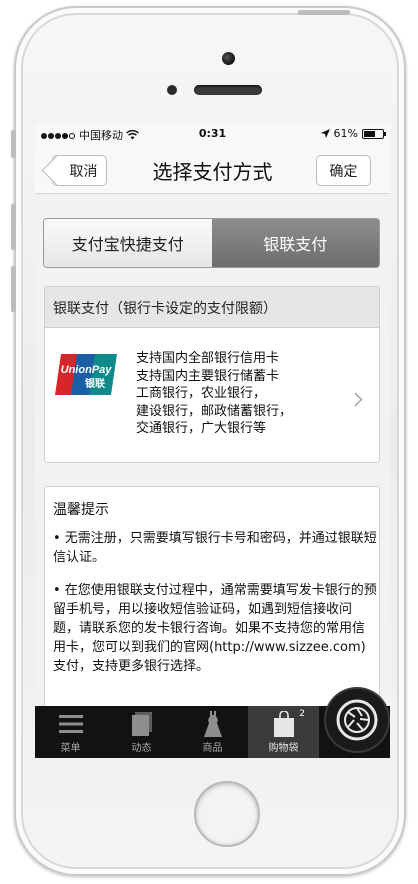 This screenshot has width=418, height=884. I want to click on tab-products: 商品, so click(212, 732).